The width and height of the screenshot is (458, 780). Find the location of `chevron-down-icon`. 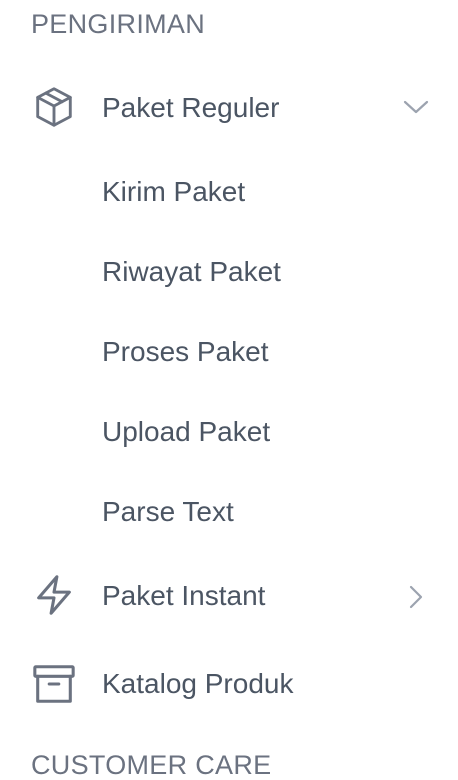

chevron-down-icon is located at coordinates (416, 107).